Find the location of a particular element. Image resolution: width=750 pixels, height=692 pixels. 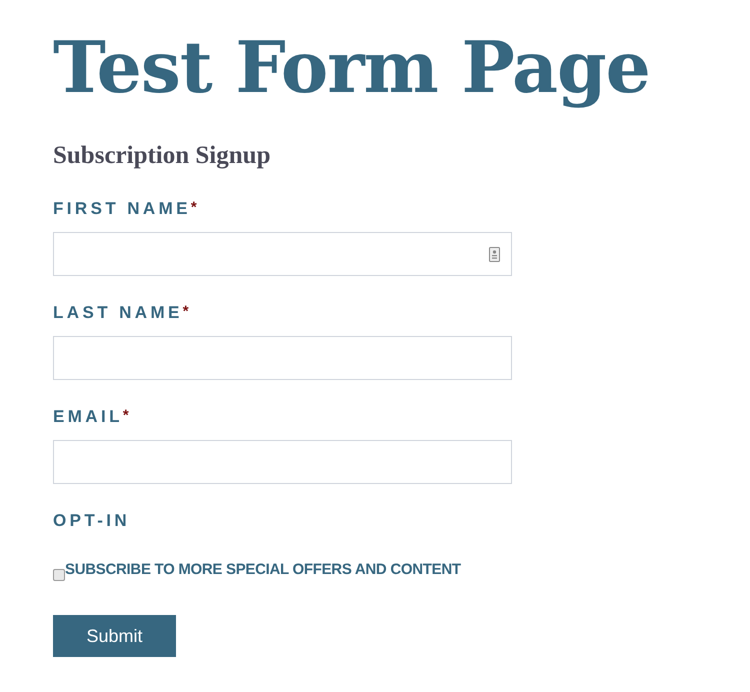

page-title: Test Form Page is located at coordinates (351, 67).